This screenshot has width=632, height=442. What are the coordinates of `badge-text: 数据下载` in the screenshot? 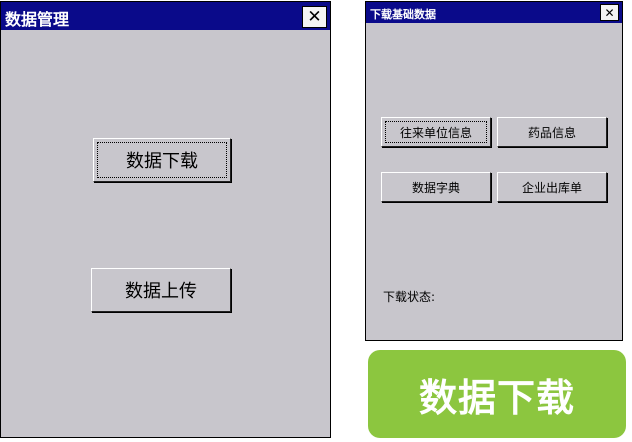 It's located at (496, 397).